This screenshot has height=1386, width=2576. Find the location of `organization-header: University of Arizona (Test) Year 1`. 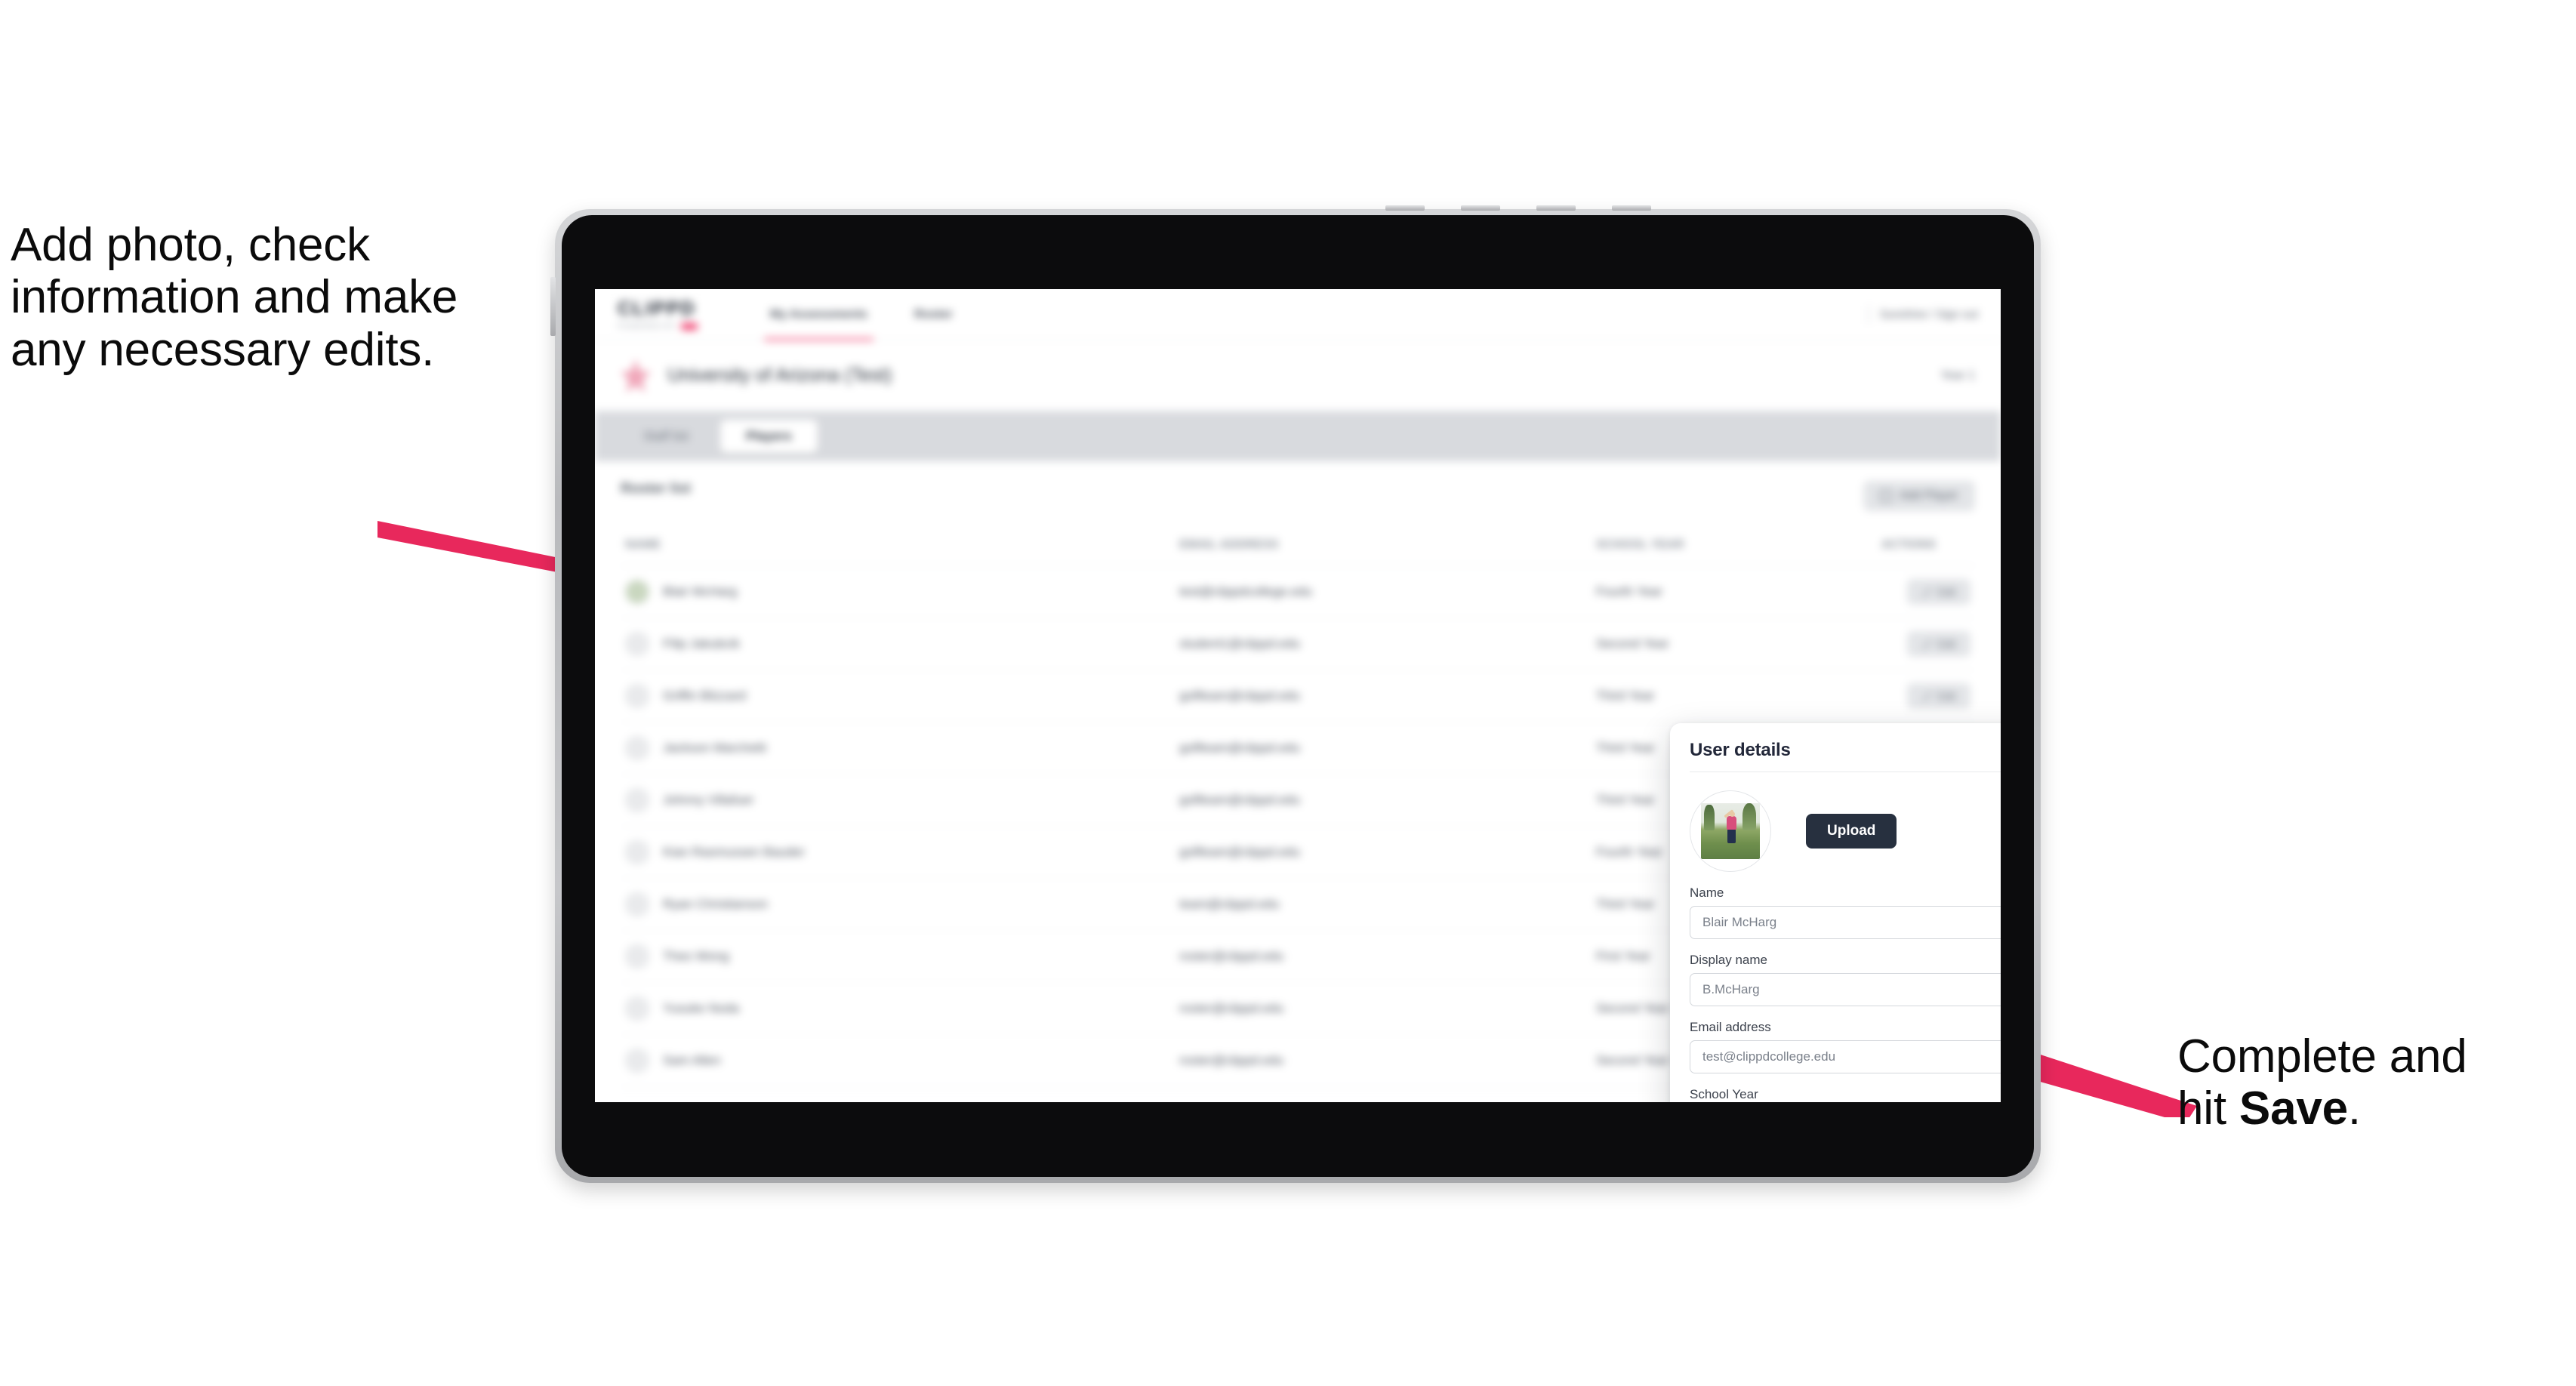

organization-header: University of Arizona (Test) Year 1 is located at coordinates (1298, 375).